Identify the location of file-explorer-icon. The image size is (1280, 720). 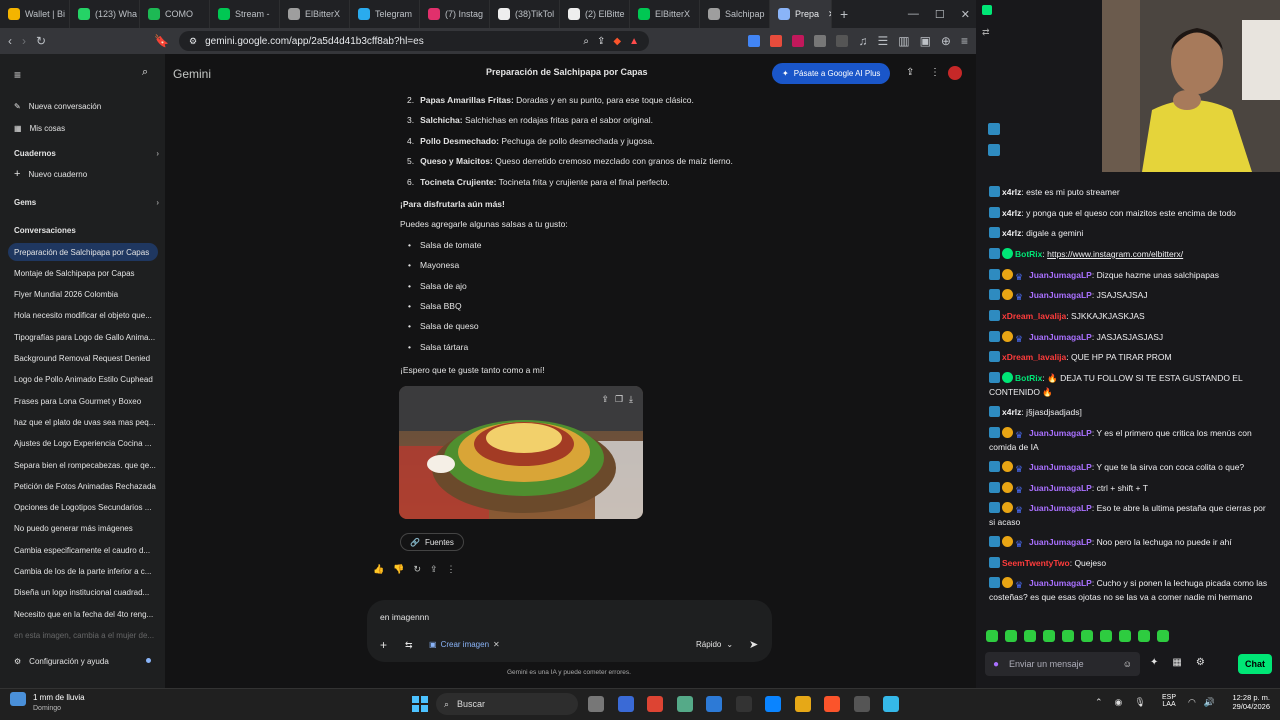
(802, 704).